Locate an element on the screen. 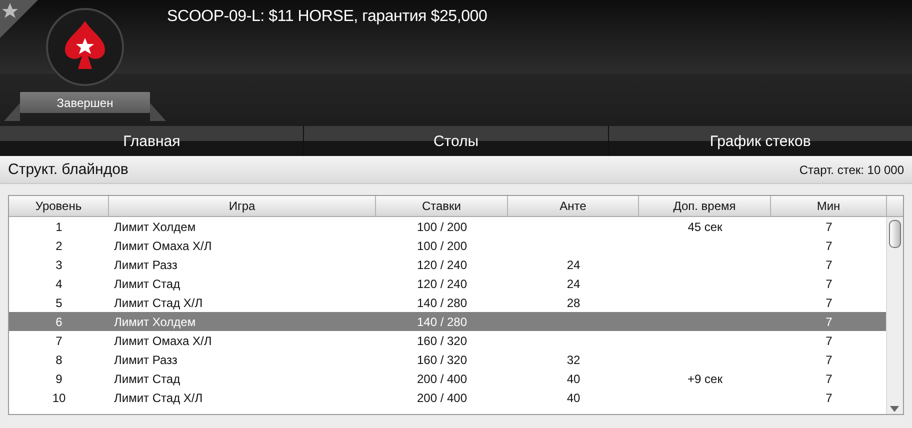  table-cell-text: 28 is located at coordinates (574, 303).